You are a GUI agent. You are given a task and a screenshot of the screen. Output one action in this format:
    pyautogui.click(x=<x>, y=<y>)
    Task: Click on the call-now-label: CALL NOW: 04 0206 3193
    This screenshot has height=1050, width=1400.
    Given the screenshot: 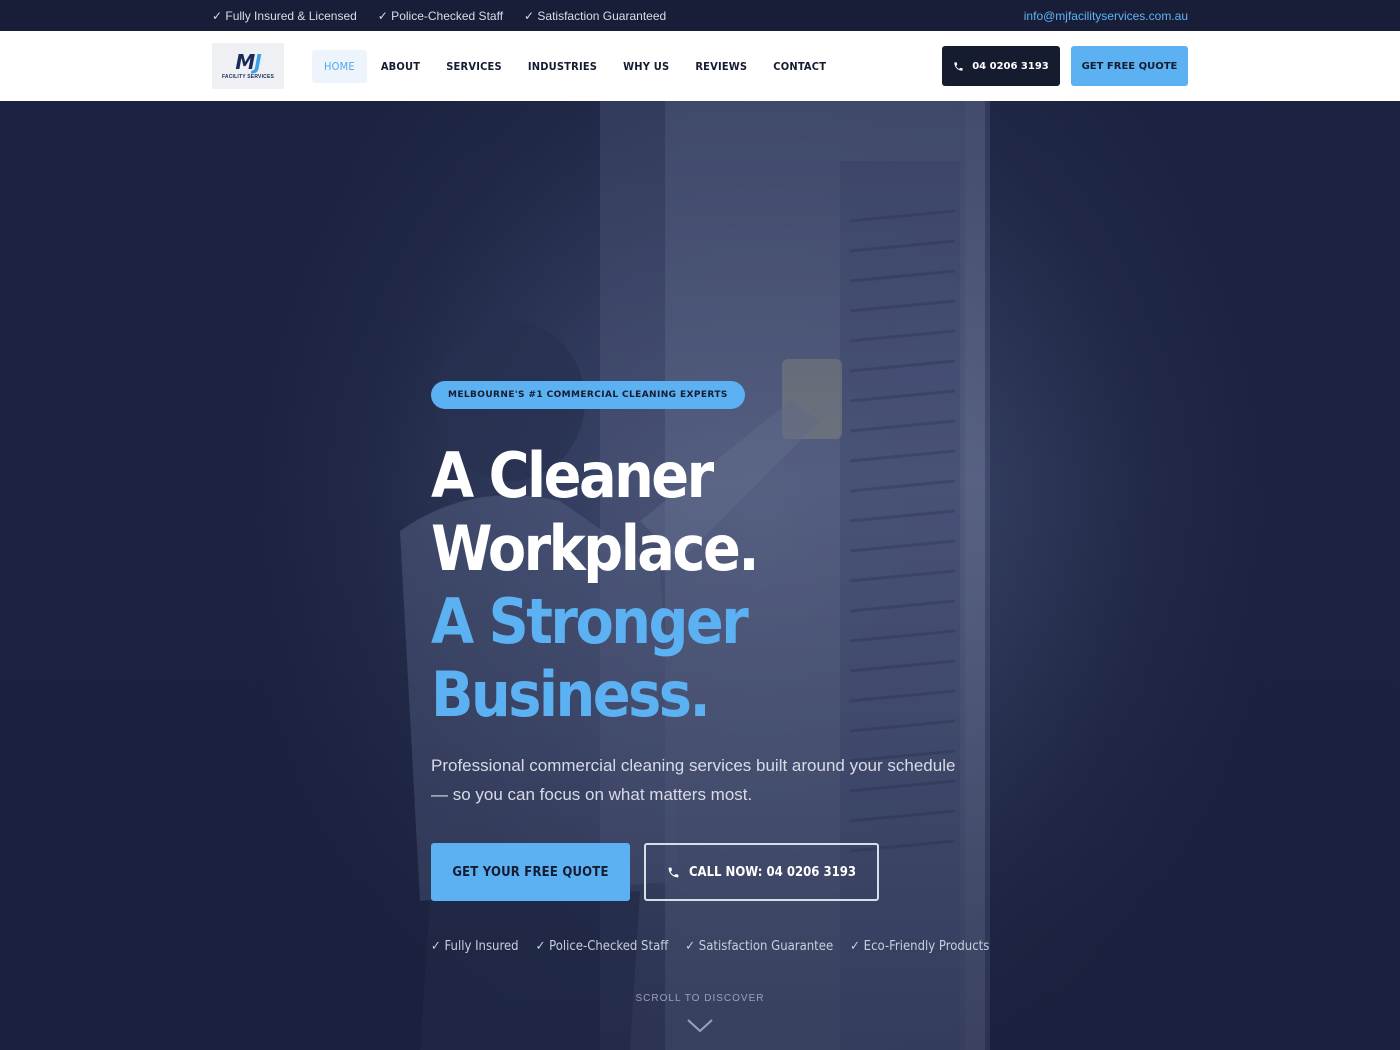 What is the action you would take?
    pyautogui.click(x=772, y=872)
    